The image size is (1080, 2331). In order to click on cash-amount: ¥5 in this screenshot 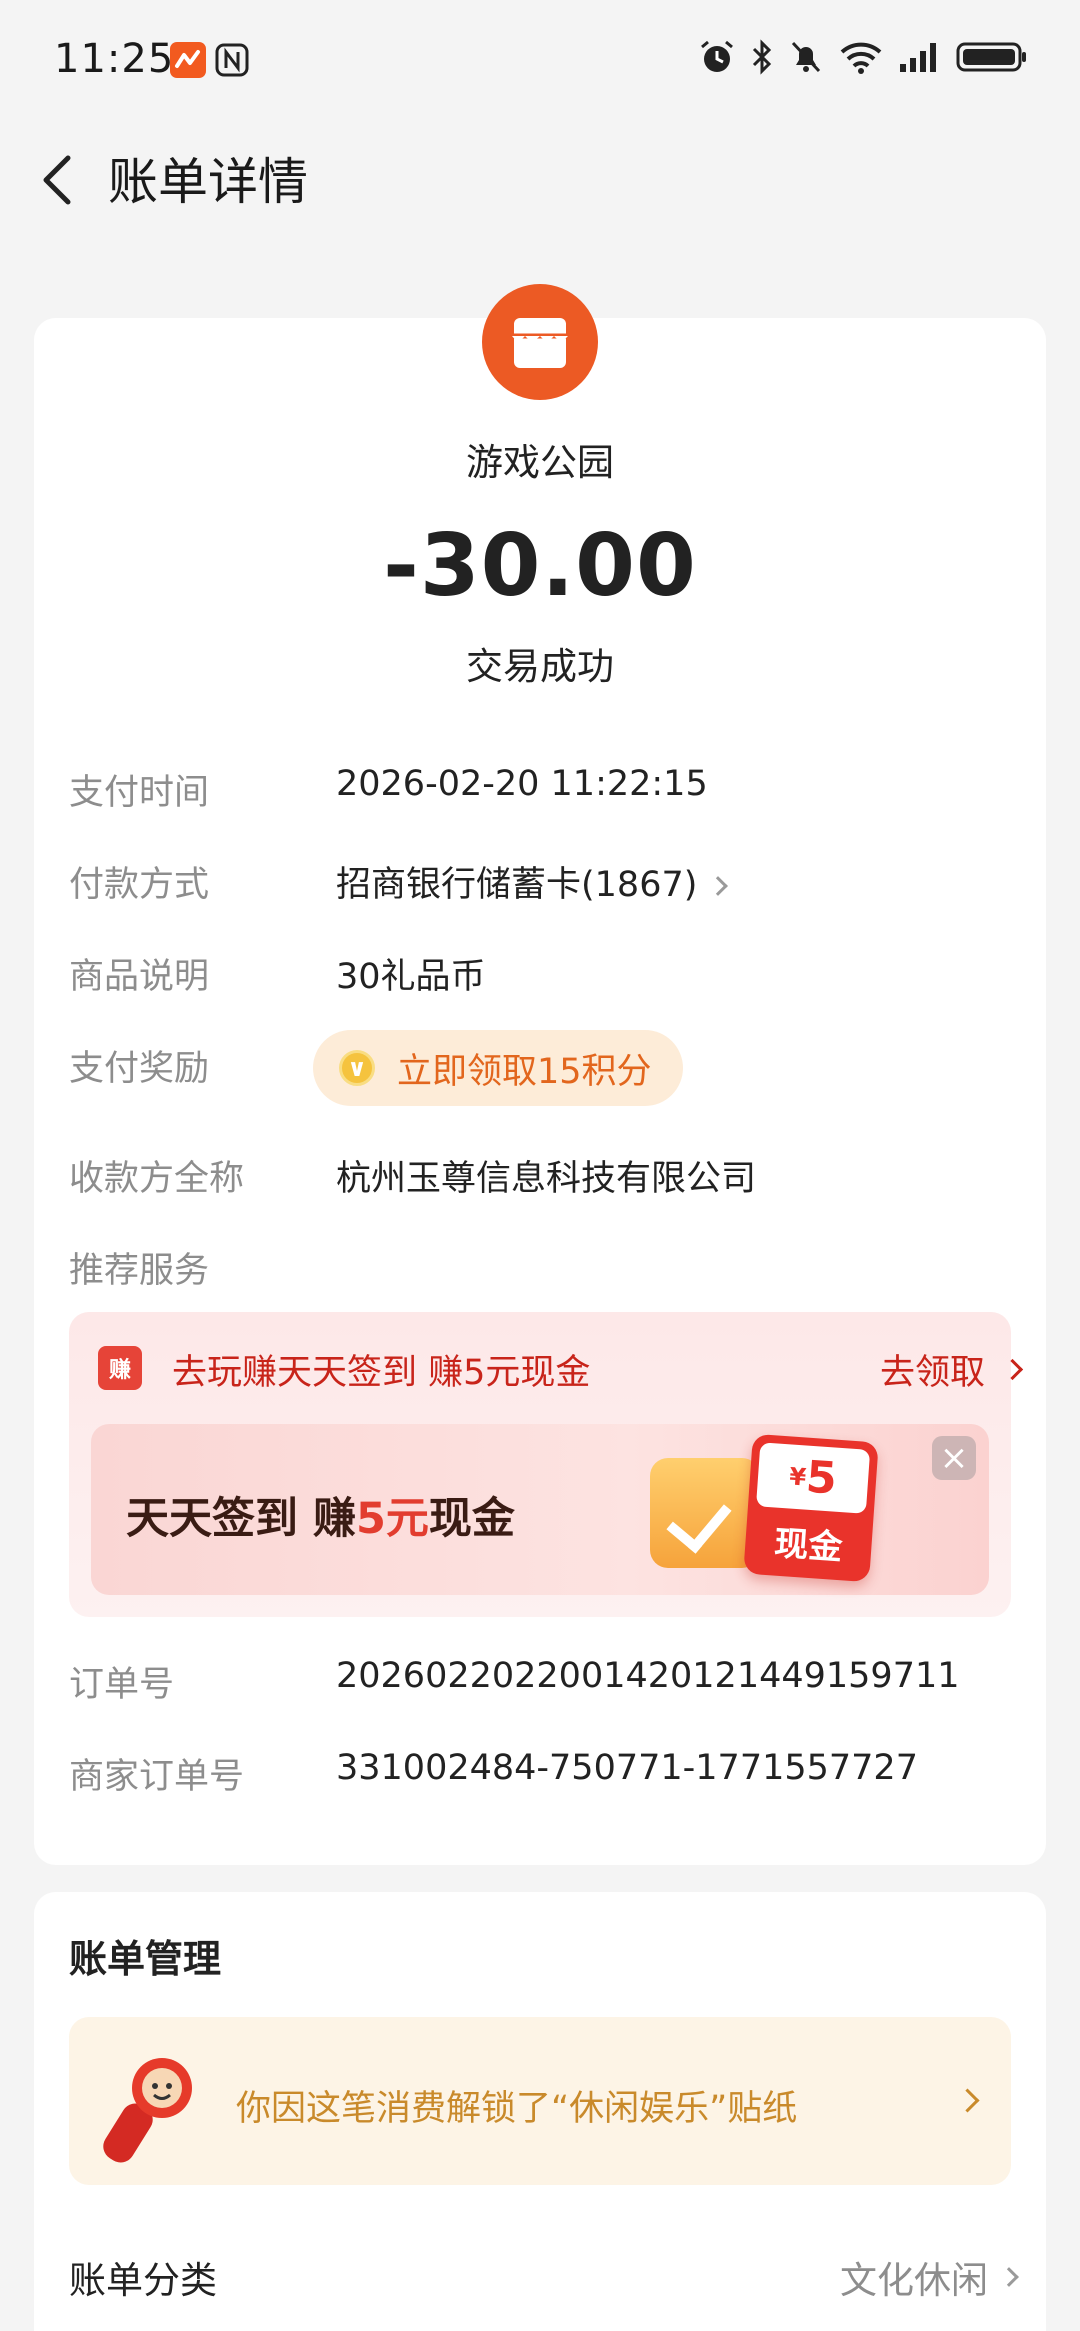, I will do `click(813, 1478)`.